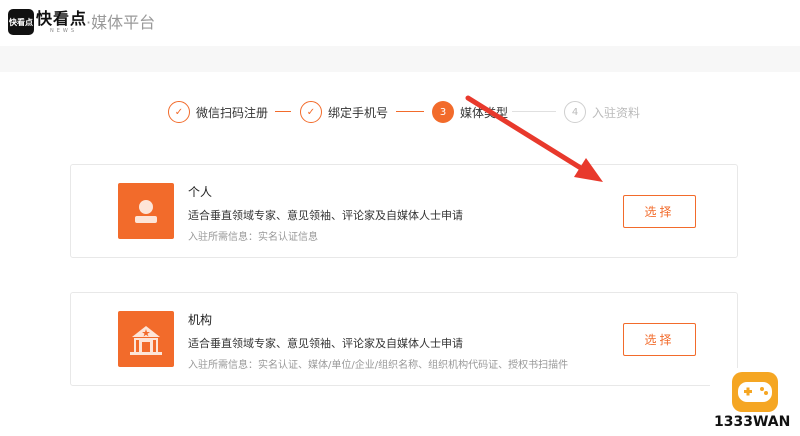 The width and height of the screenshot is (800, 436). What do you see at coordinates (659, 211) in the screenshot?
I see `select-personal-button: 选择` at bounding box center [659, 211].